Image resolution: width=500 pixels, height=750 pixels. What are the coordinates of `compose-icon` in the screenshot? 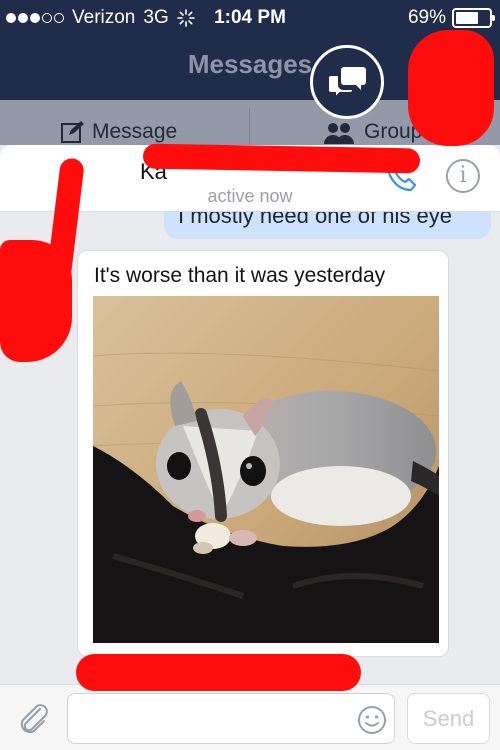 It's located at (72, 131).